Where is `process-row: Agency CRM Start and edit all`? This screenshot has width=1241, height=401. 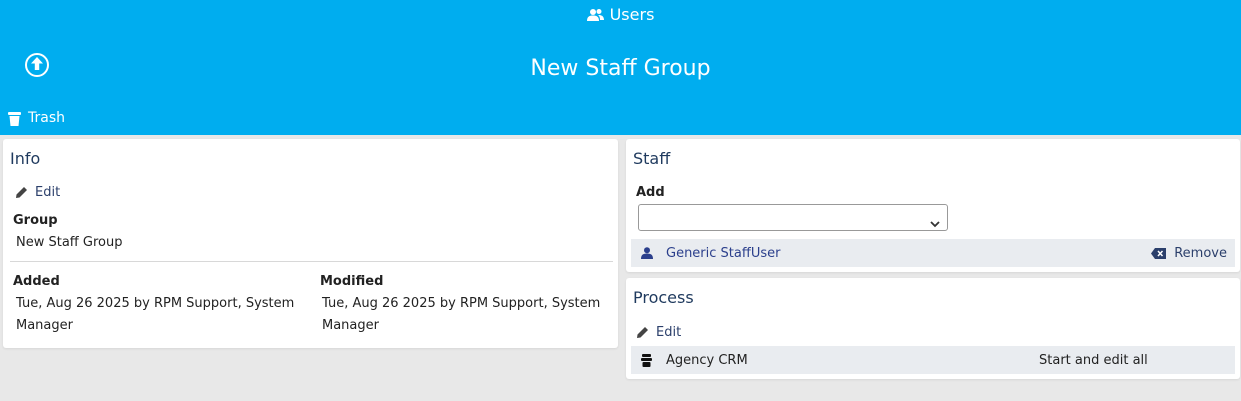 process-row: Agency CRM Start and edit all is located at coordinates (933, 360).